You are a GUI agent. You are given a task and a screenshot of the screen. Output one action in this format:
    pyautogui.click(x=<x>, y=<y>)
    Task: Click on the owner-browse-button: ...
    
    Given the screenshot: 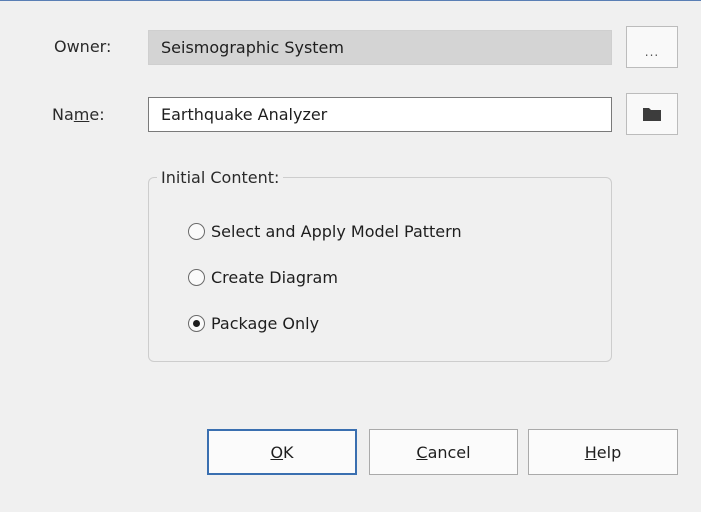 What is the action you would take?
    pyautogui.click(x=652, y=47)
    